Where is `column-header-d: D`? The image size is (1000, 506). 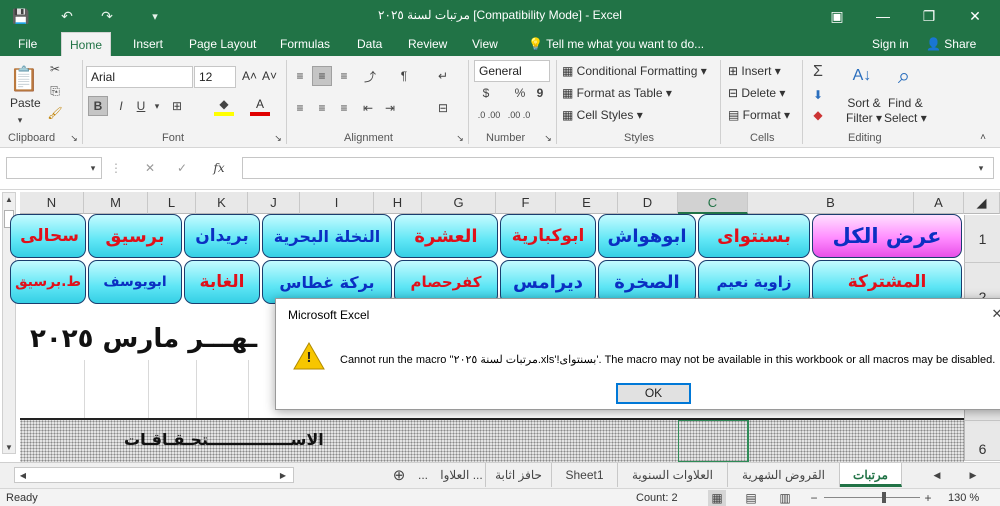
column-header-d: D is located at coordinates (648, 203).